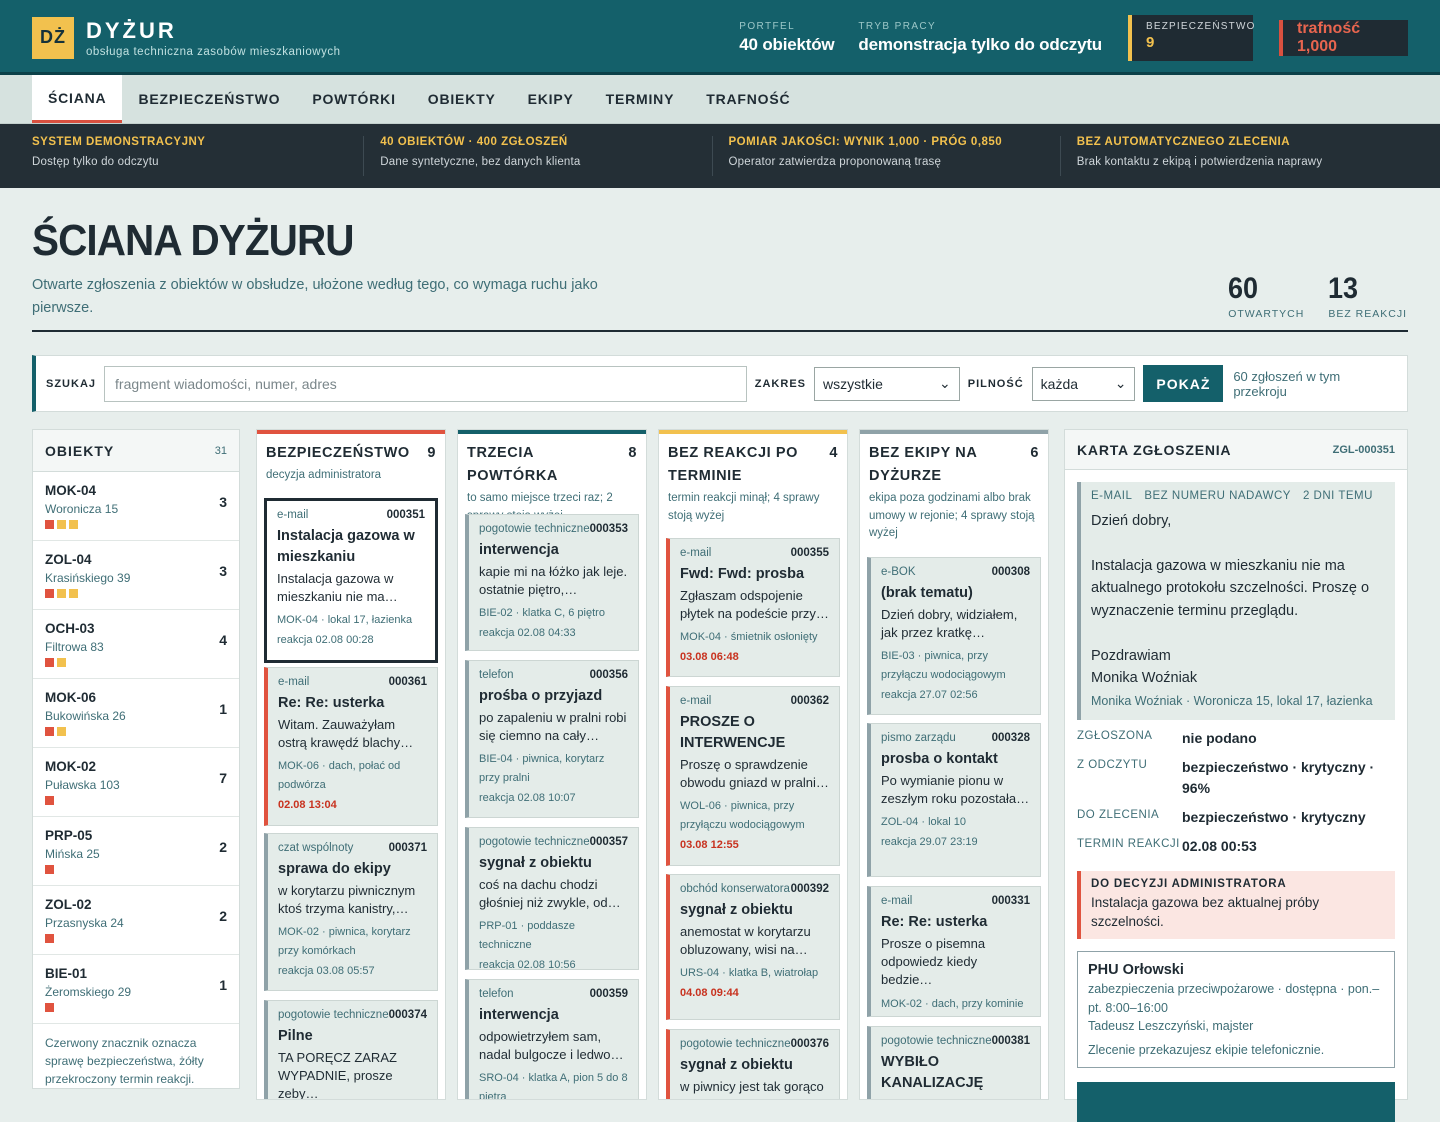  What do you see at coordinates (952, 1003) in the screenshot?
I see `ticket-location: MOK-02 · dach, przy kominie` at bounding box center [952, 1003].